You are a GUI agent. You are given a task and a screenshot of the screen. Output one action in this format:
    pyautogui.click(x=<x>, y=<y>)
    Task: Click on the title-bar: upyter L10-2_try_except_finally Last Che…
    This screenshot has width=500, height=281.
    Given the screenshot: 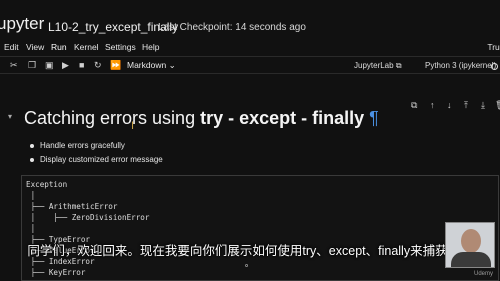 What is the action you would take?
    pyautogui.click(x=250, y=20)
    